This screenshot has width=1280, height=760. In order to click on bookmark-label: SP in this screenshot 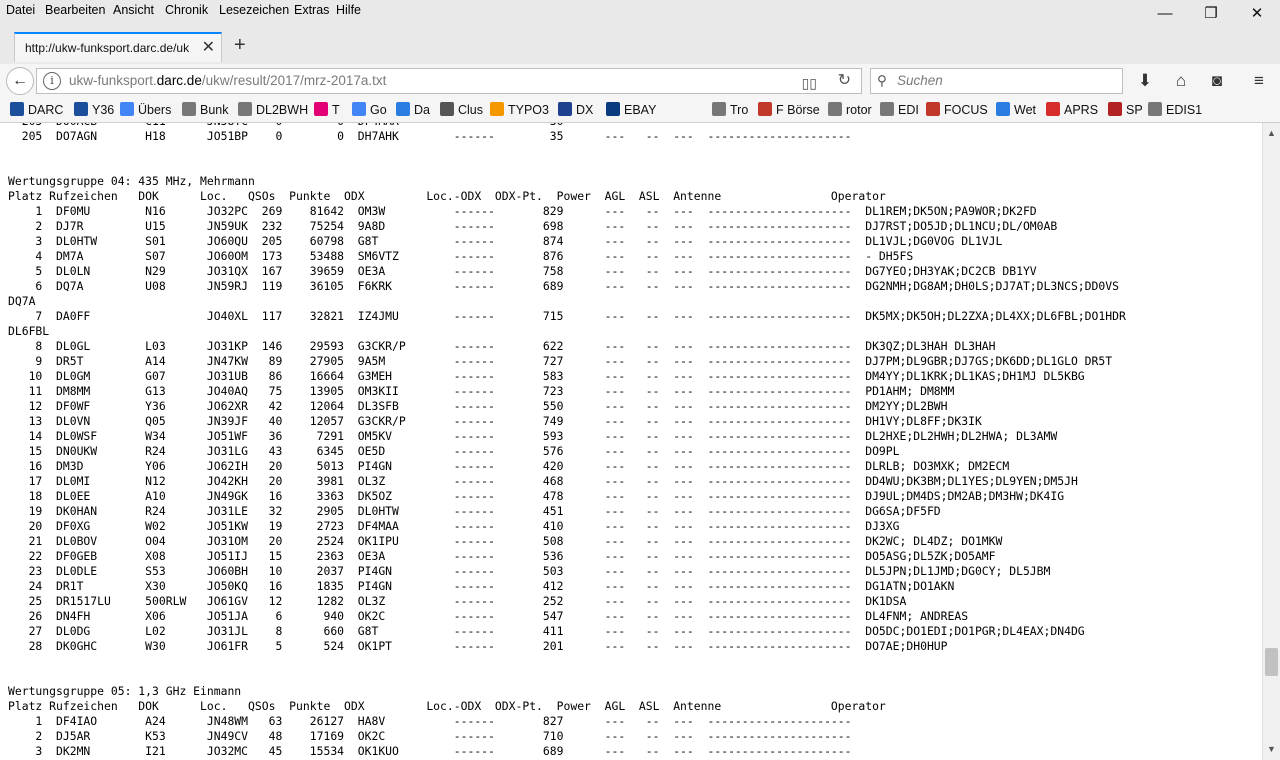, I will do `click(1134, 110)`.